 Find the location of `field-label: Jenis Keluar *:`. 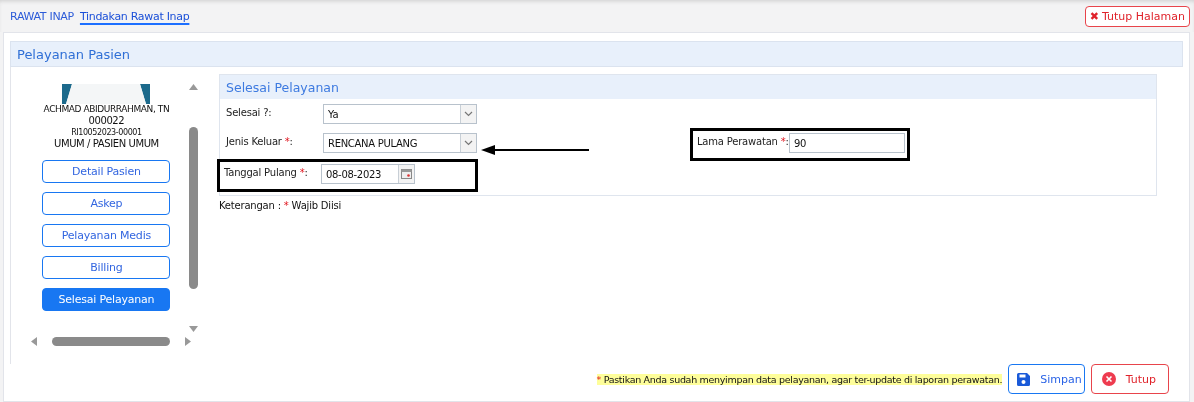

field-label: Jenis Keluar *: is located at coordinates (260, 141).